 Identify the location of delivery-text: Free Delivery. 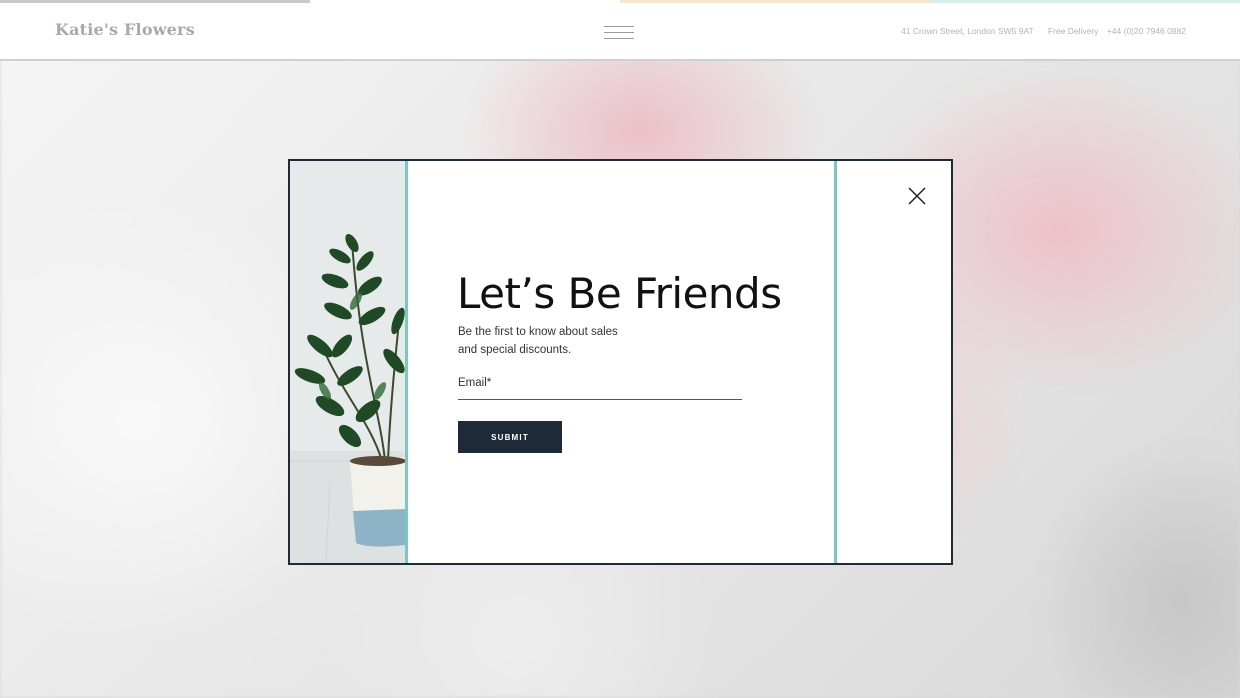
(1073, 31).